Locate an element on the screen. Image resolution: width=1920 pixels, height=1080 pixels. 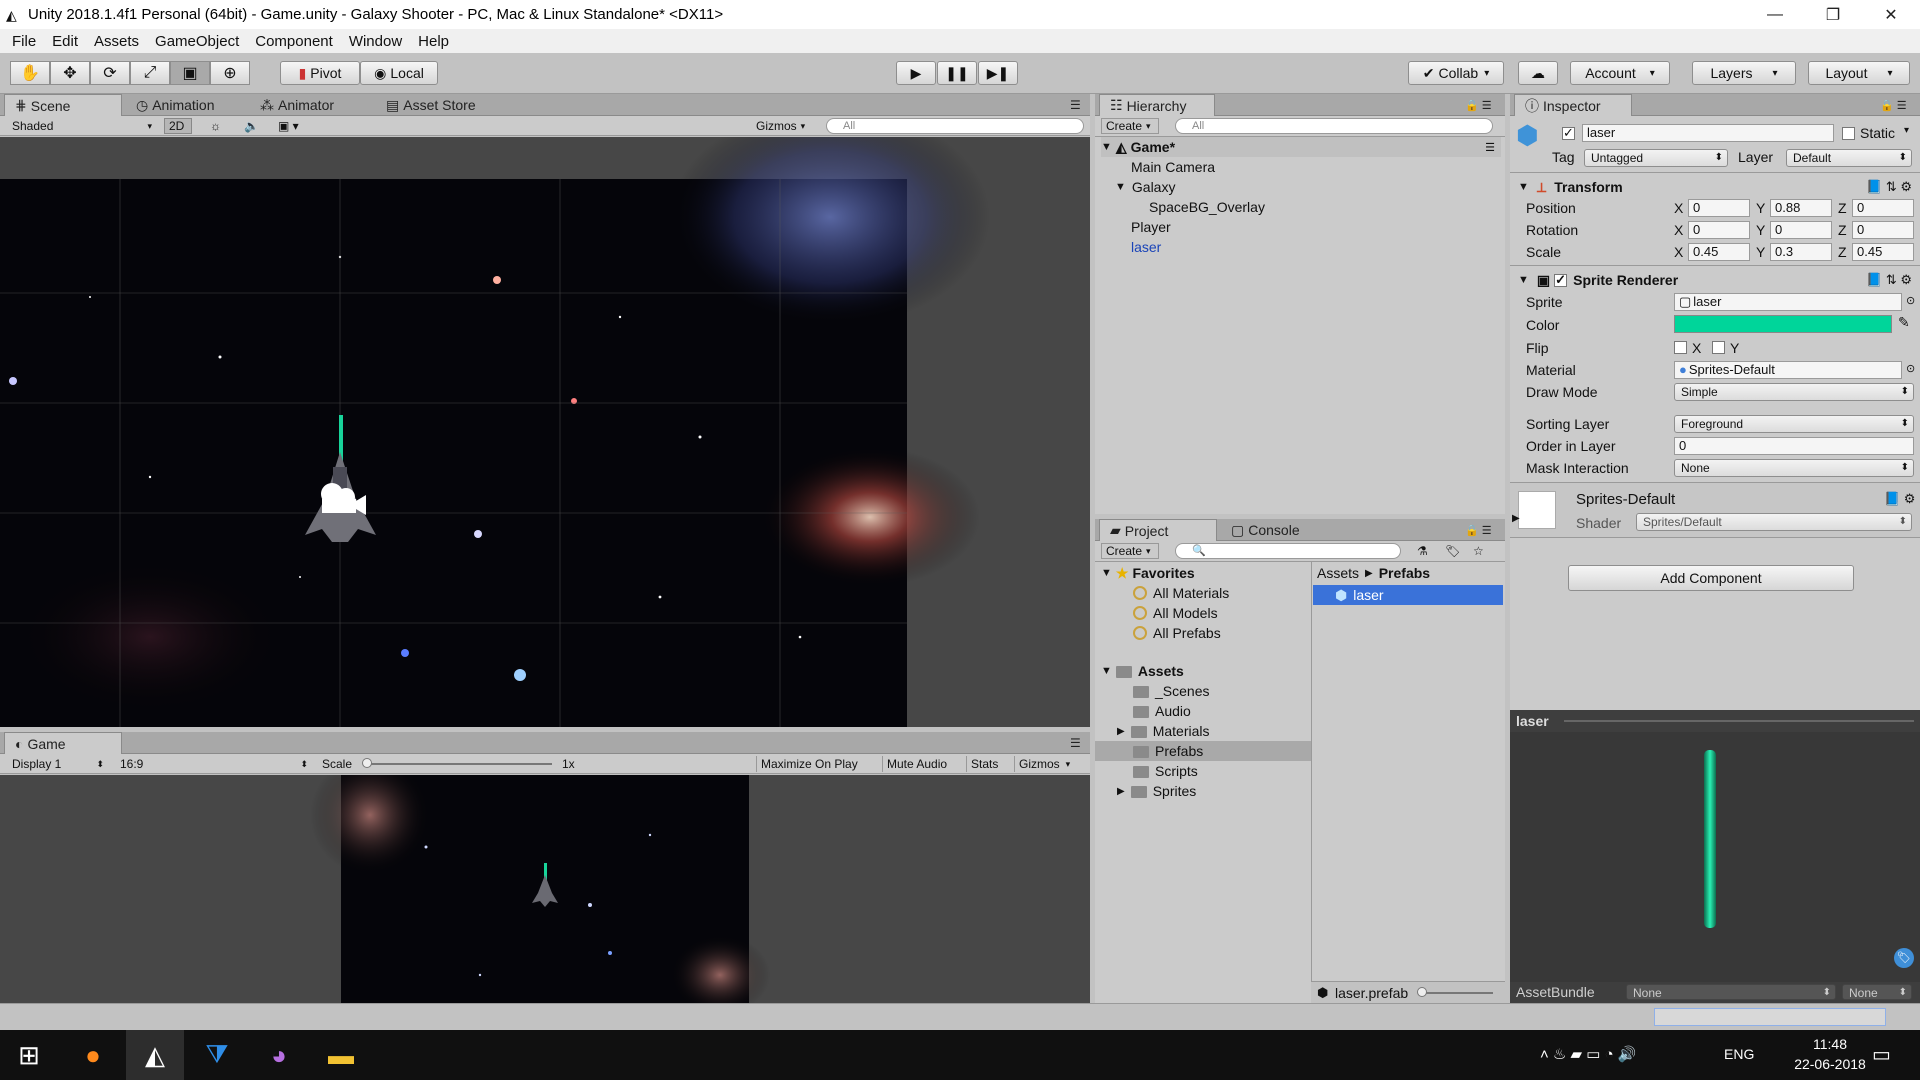
folder-prefabs: Prefabs is located at coordinates (1203, 751).